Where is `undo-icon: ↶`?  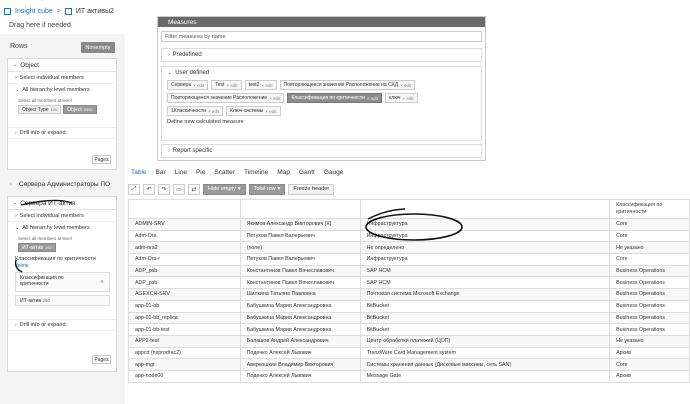 undo-icon: ↶ is located at coordinates (149, 189).